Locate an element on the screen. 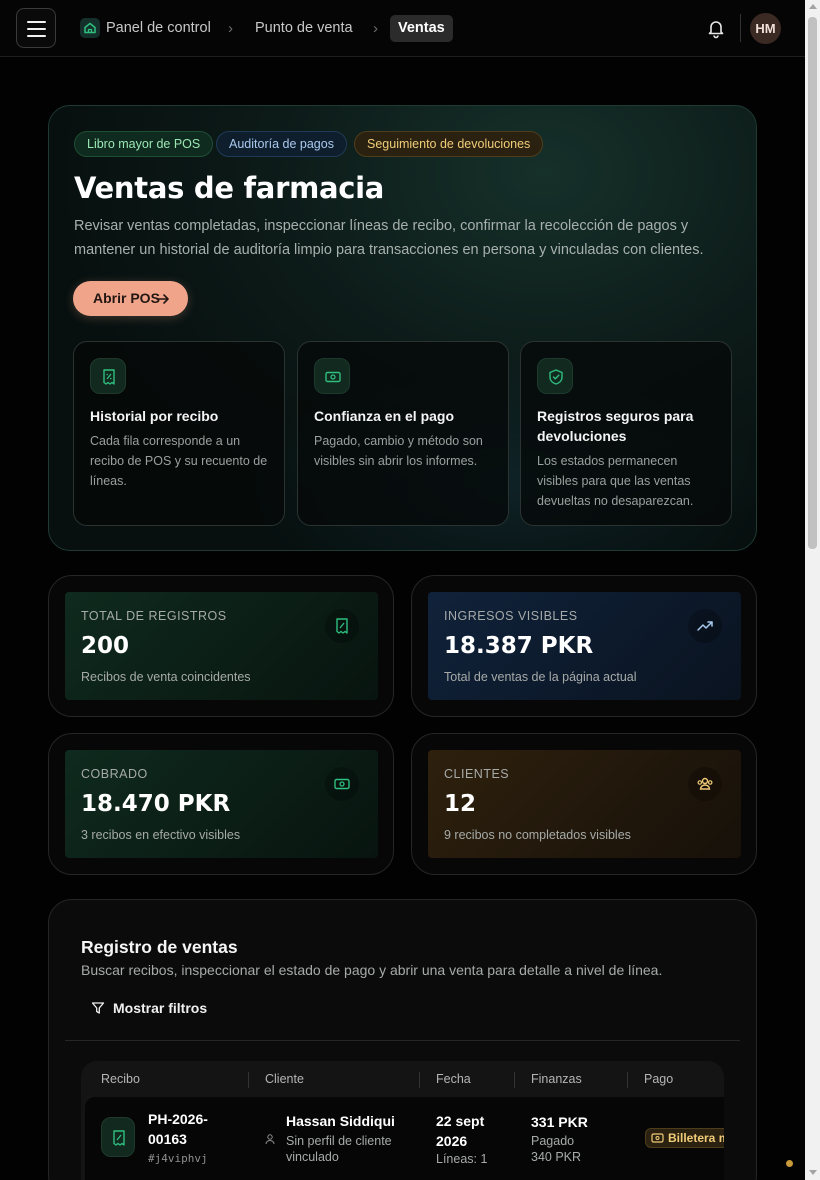  scroll-down-icon is located at coordinates (813, 1172).